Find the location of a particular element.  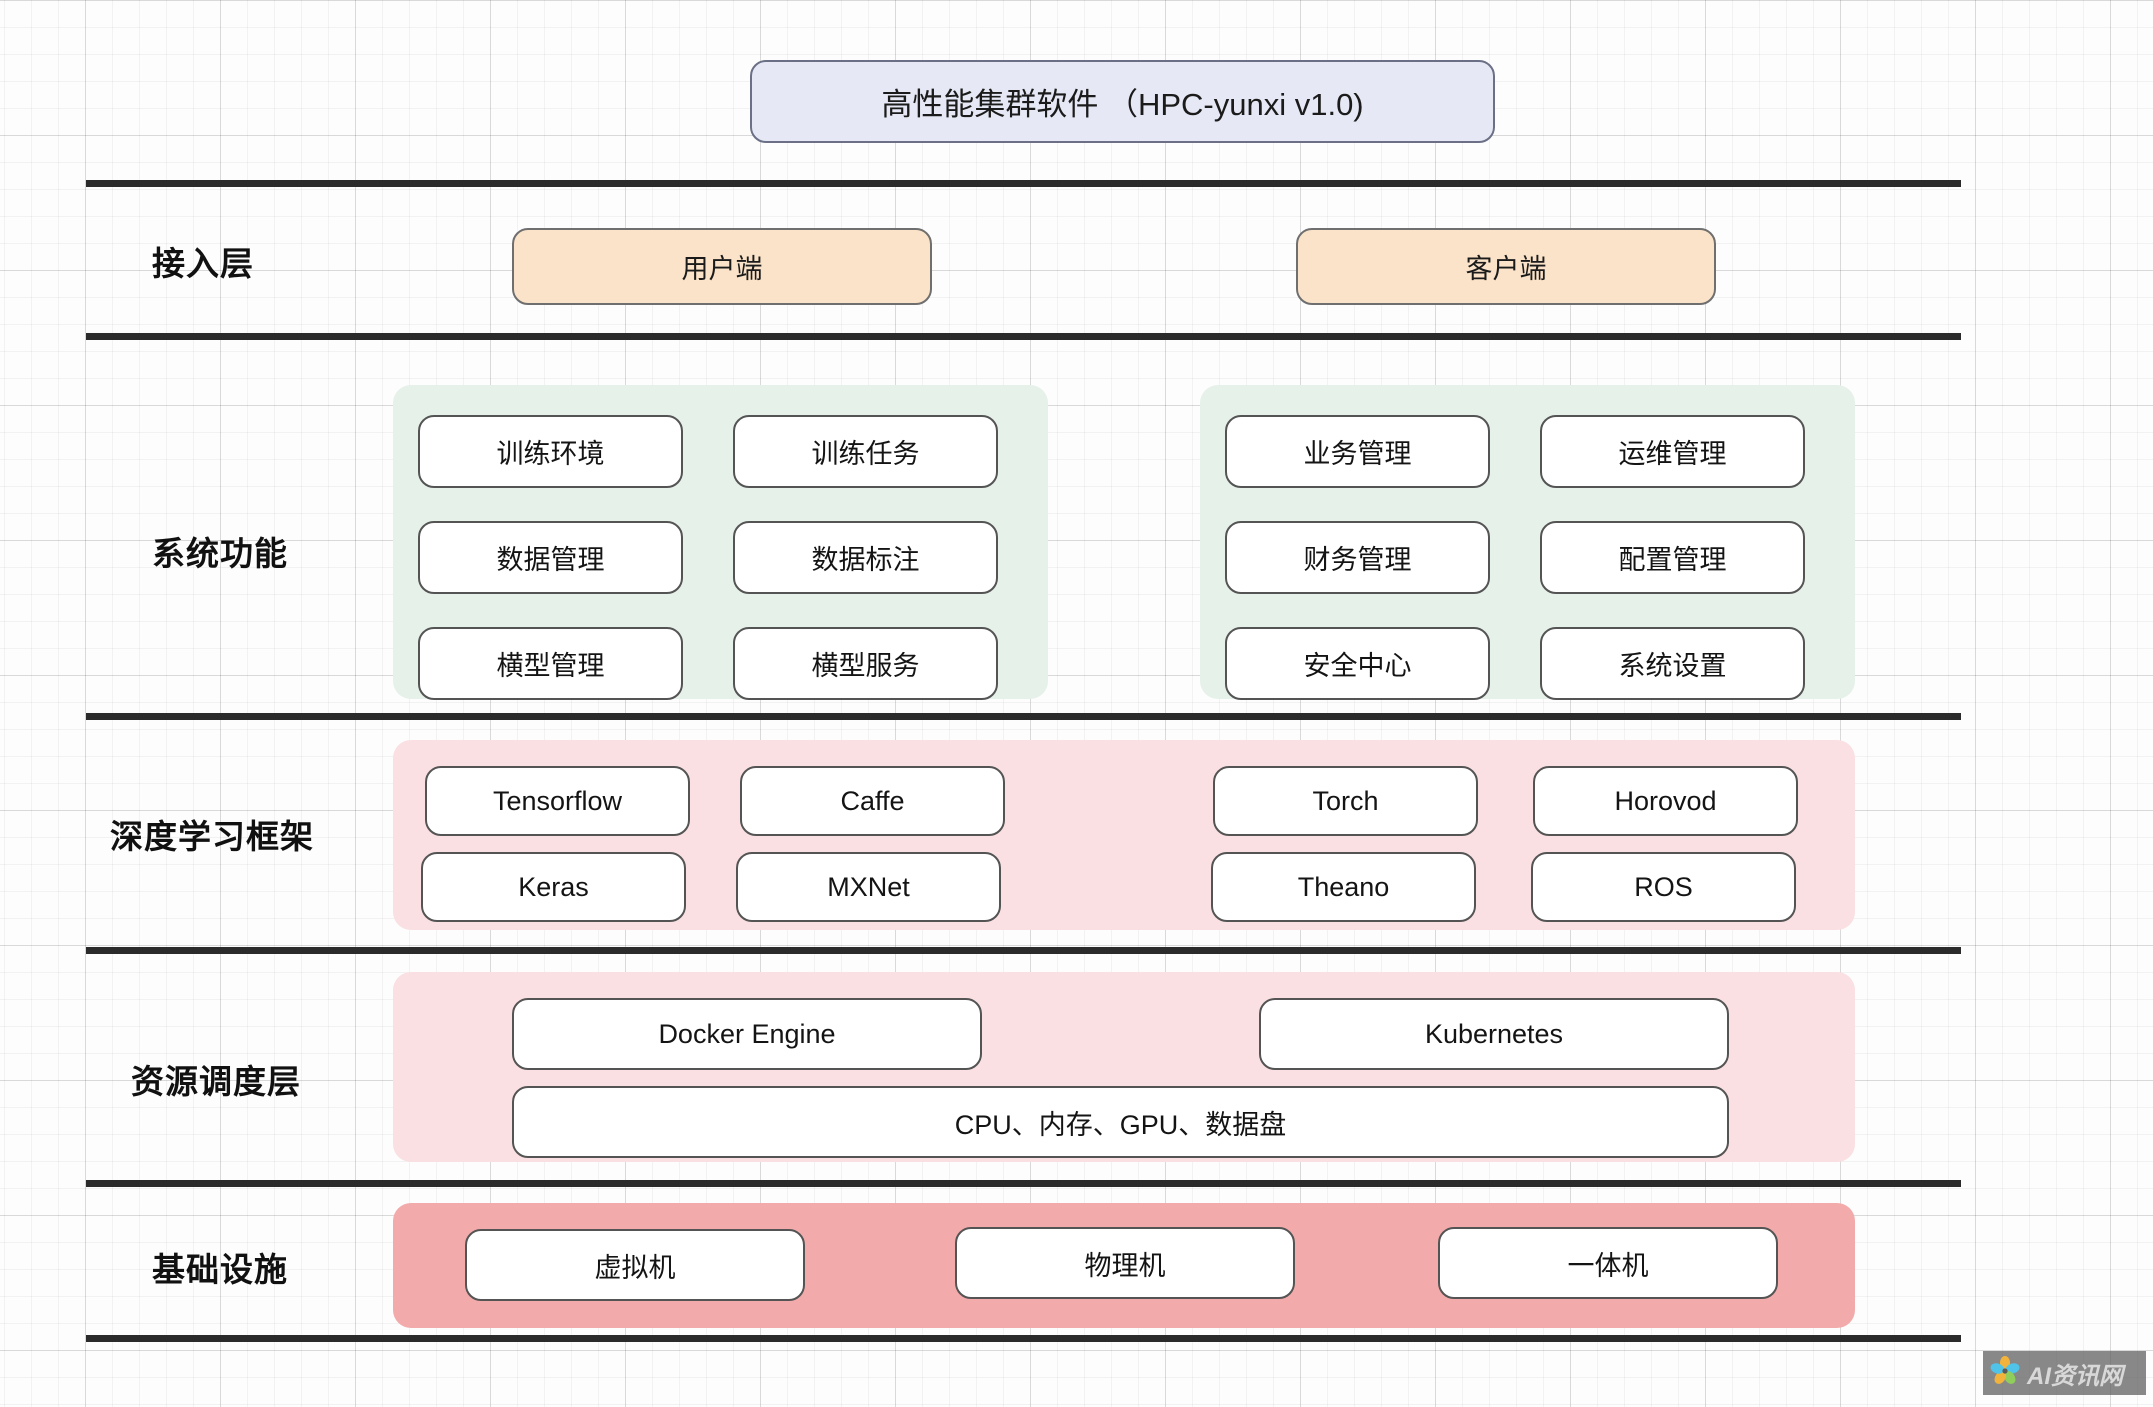

framework-cell-caffe: Caffe is located at coordinates (872, 801).